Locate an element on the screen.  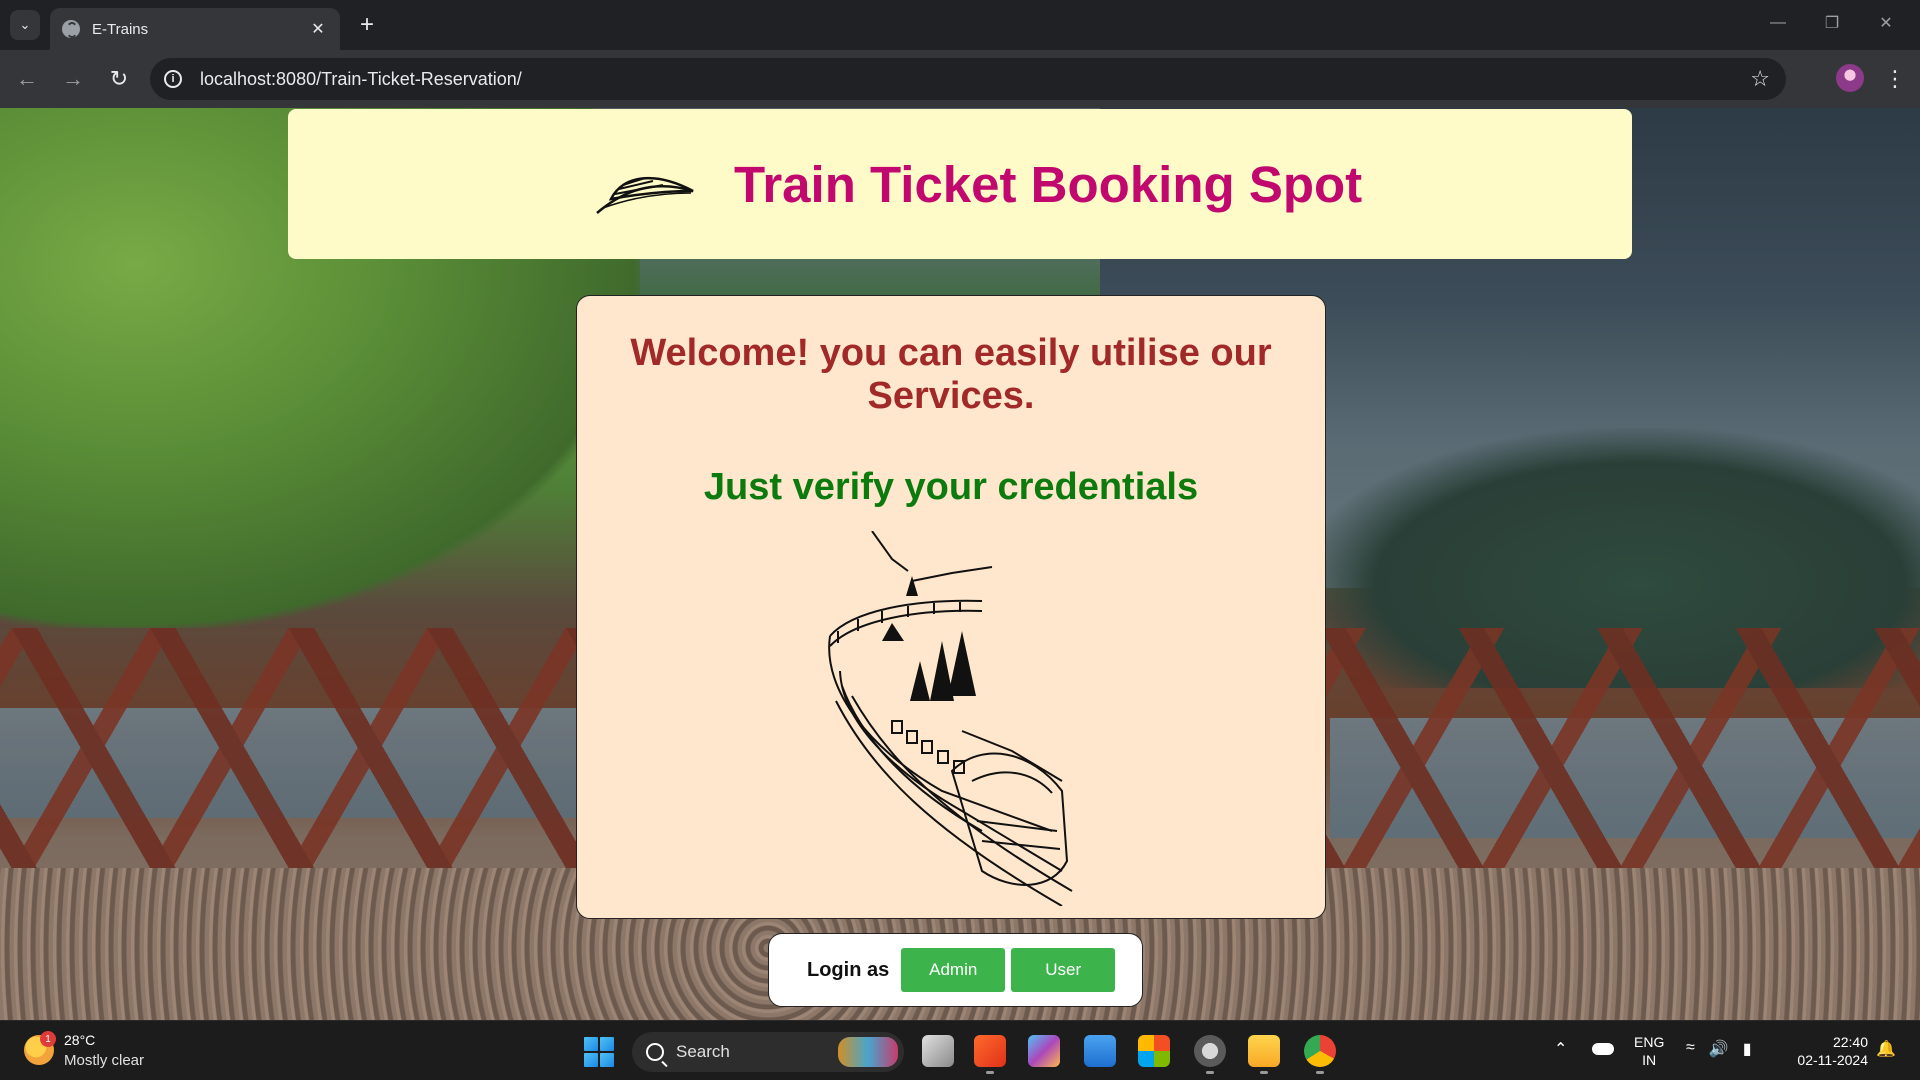
tab-title: E-Trains is located at coordinates (120, 29).